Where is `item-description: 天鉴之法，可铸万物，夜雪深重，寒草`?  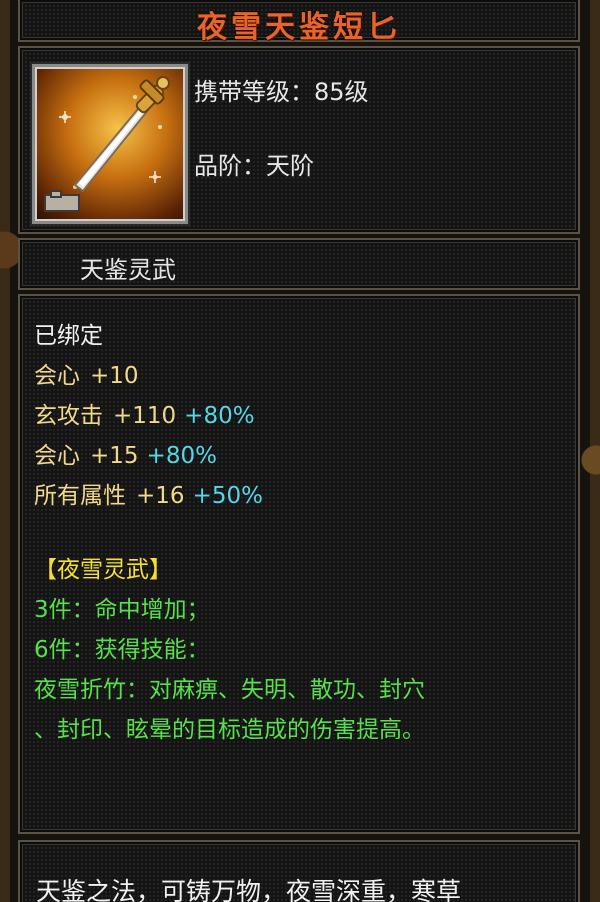 item-description: 天鉴之法，可铸万物，夜雪深重，寒草 is located at coordinates (249, 889).